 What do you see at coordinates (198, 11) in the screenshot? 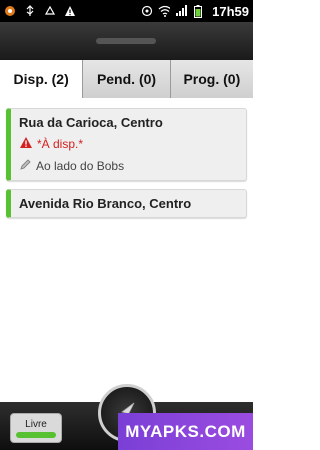
I see `battery-icon` at bounding box center [198, 11].